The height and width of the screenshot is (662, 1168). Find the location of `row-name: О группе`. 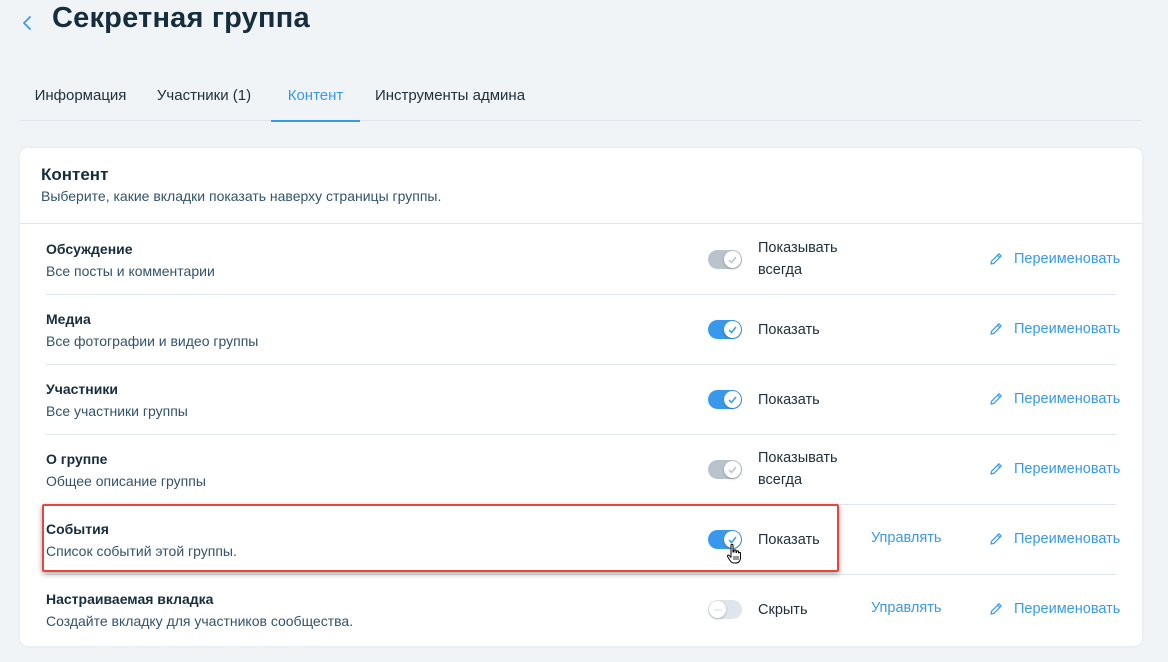

row-name: О группе is located at coordinates (77, 459).